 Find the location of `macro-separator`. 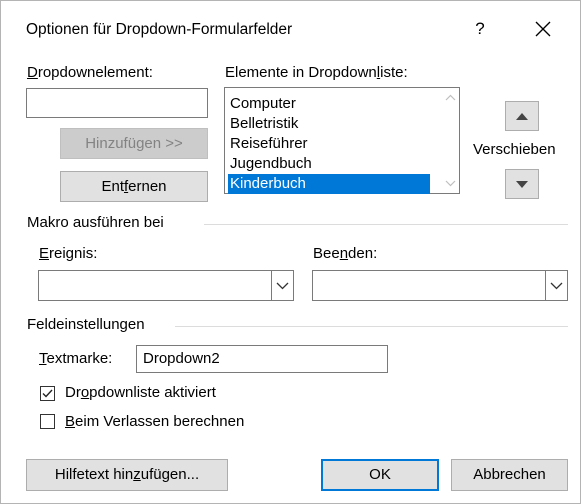

macro-separator is located at coordinates (386, 224).